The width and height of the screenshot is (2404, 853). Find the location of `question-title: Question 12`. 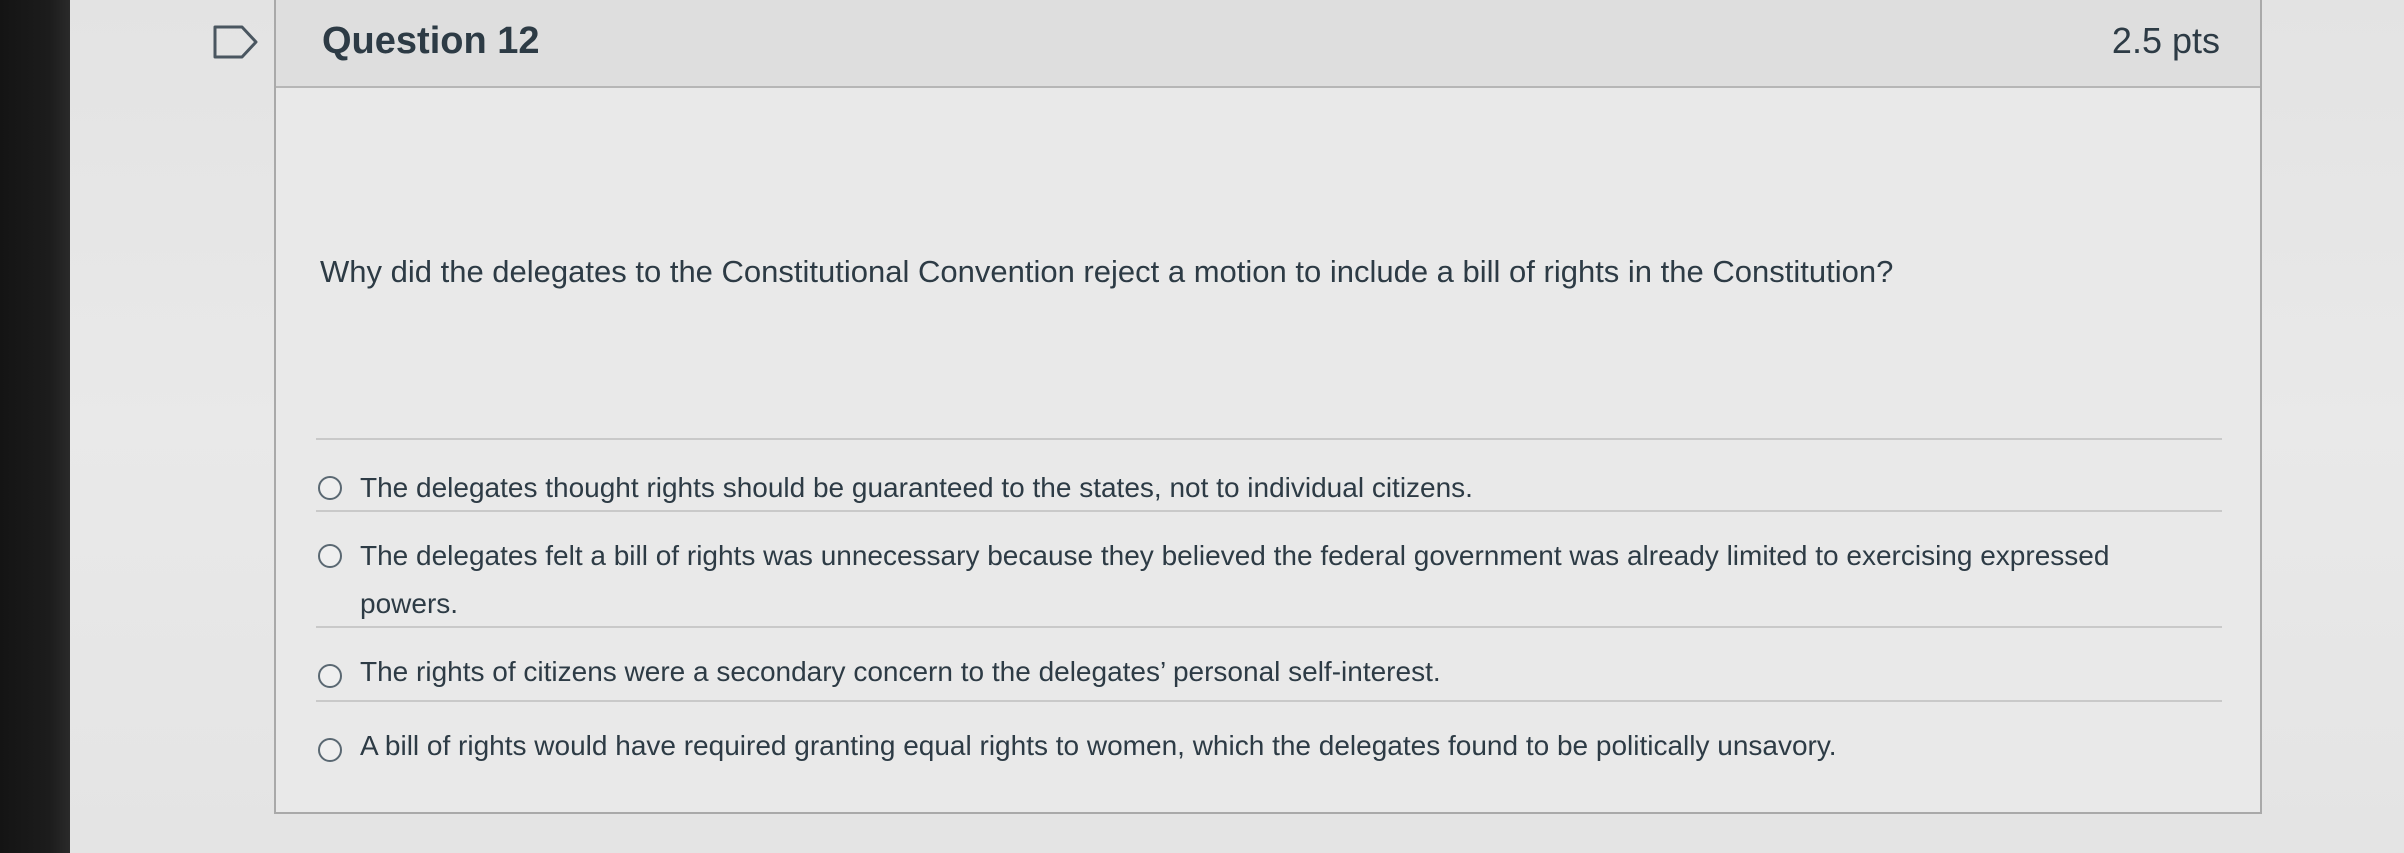

question-title: Question 12 is located at coordinates (431, 41).